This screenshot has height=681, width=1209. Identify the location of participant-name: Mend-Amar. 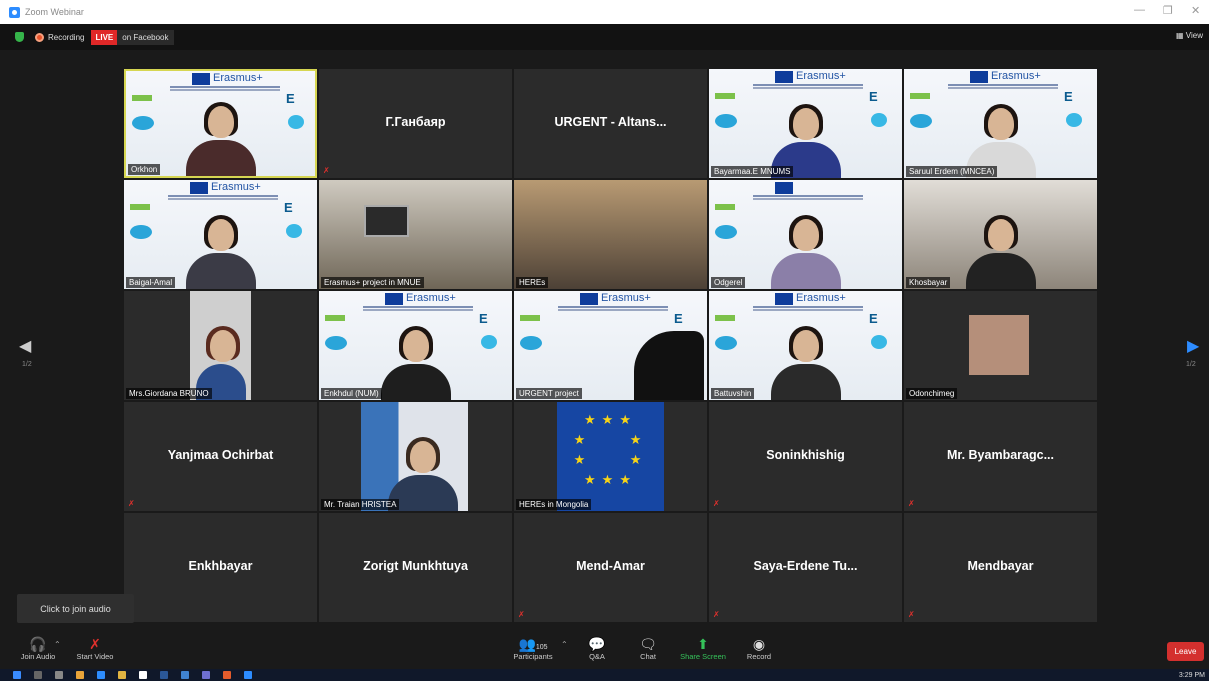
(610, 566).